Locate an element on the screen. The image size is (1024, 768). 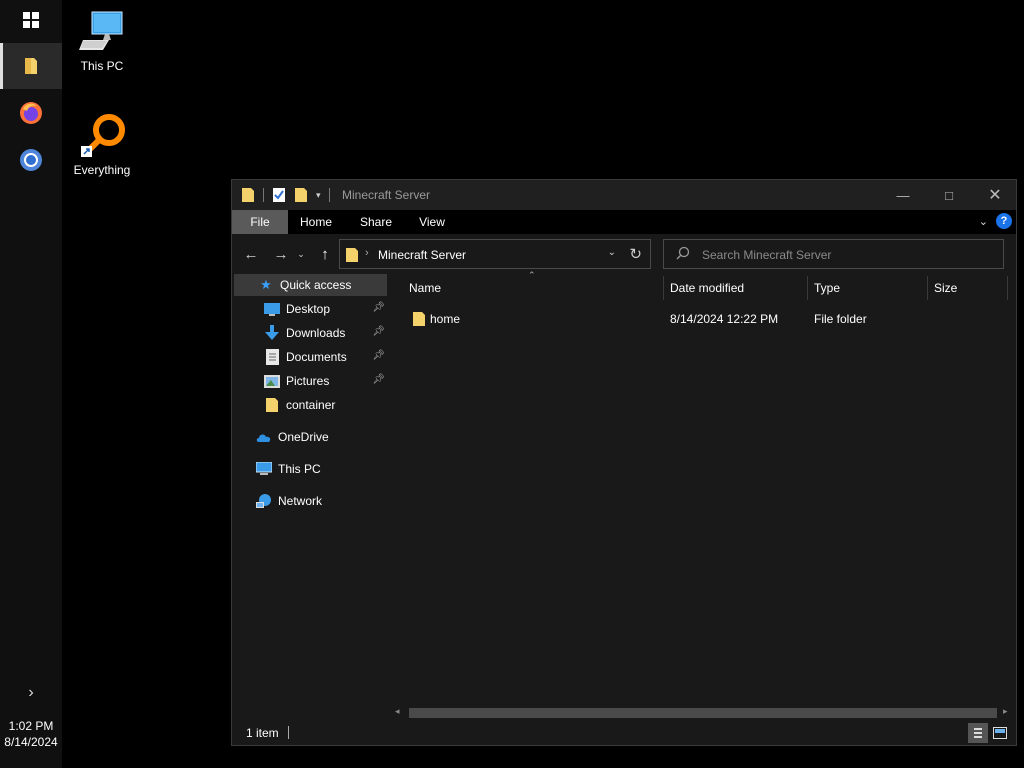
nav-this-pc: This PC is located at coordinates (310, 469).